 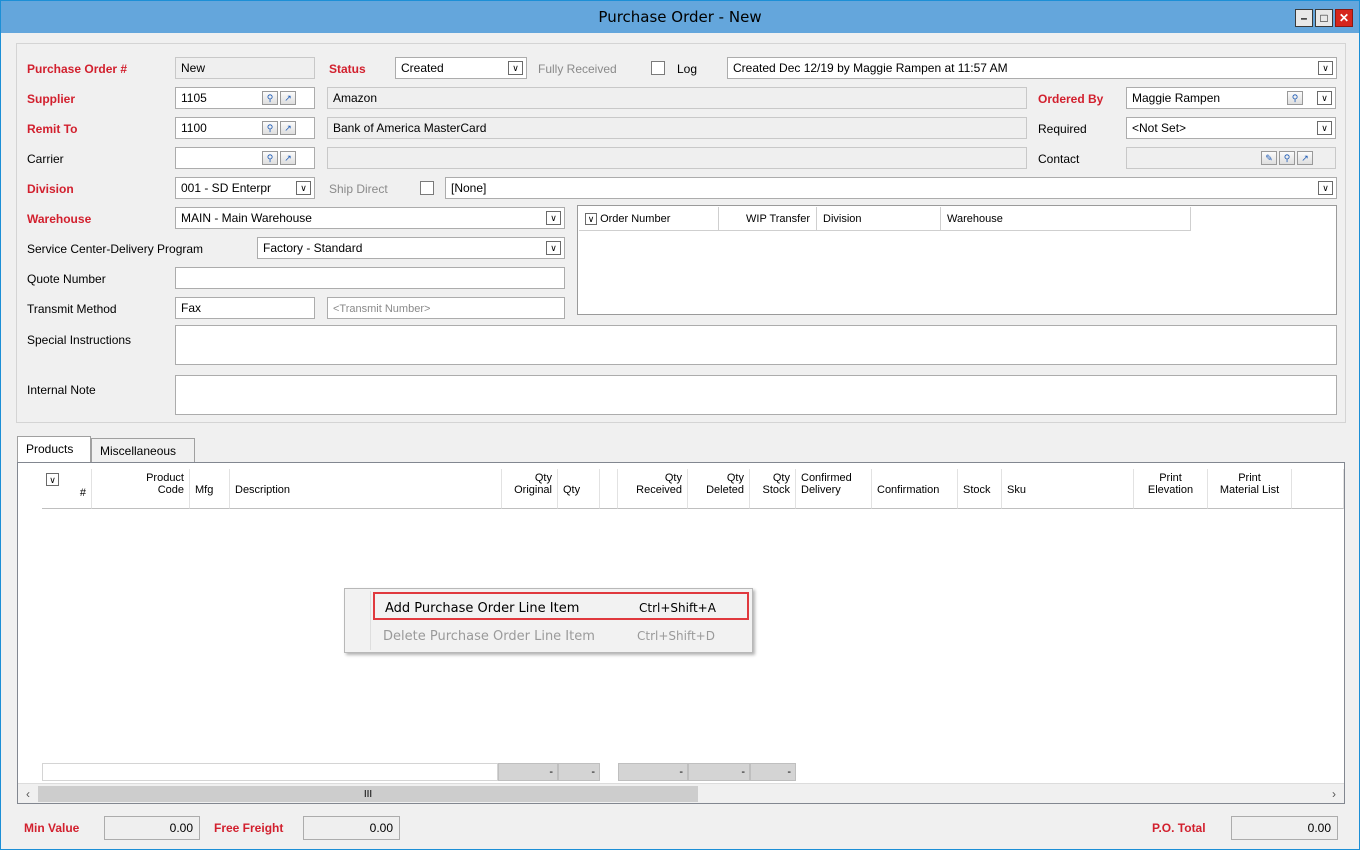 I want to click on ship-direct-select: [None] ∨, so click(x=891, y=188).